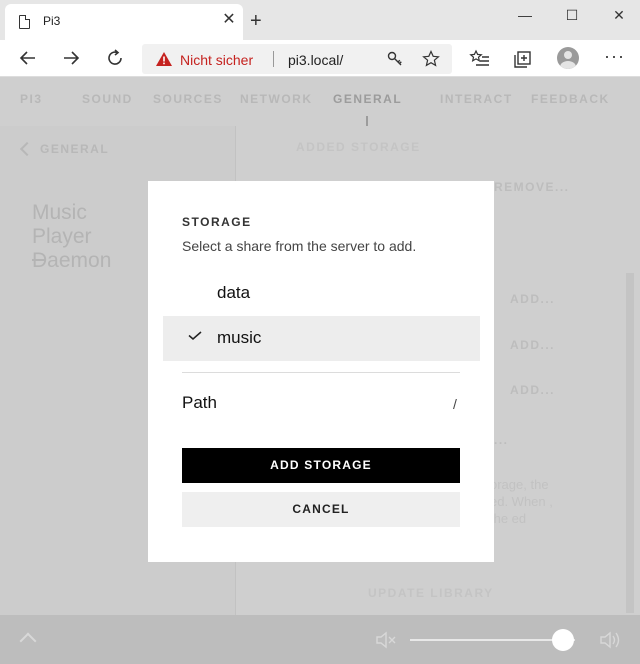  Describe the element at coordinates (164, 59) in the screenshot. I see `warning-icon` at that location.